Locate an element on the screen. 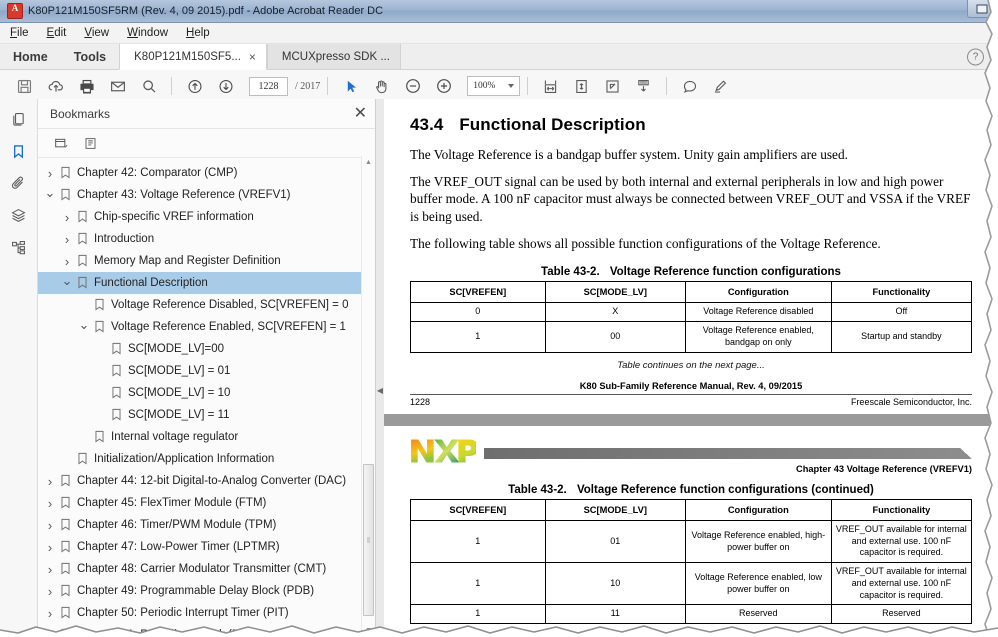 The width and height of the screenshot is (998, 637). bookmark-item: › Chapter 45: FlexTimer Module (FTM) is located at coordinates (206, 503).